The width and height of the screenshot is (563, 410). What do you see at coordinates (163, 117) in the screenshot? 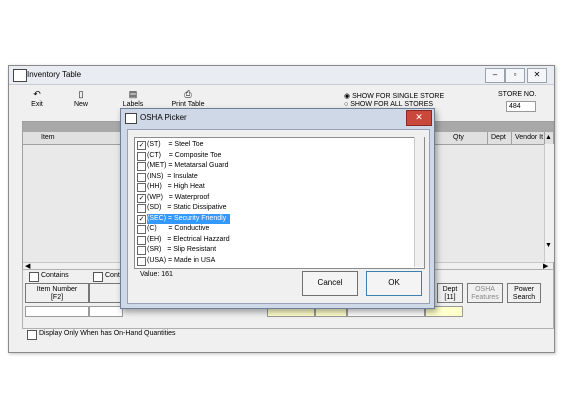
I see `dialog-title: OSHA Picker` at bounding box center [163, 117].